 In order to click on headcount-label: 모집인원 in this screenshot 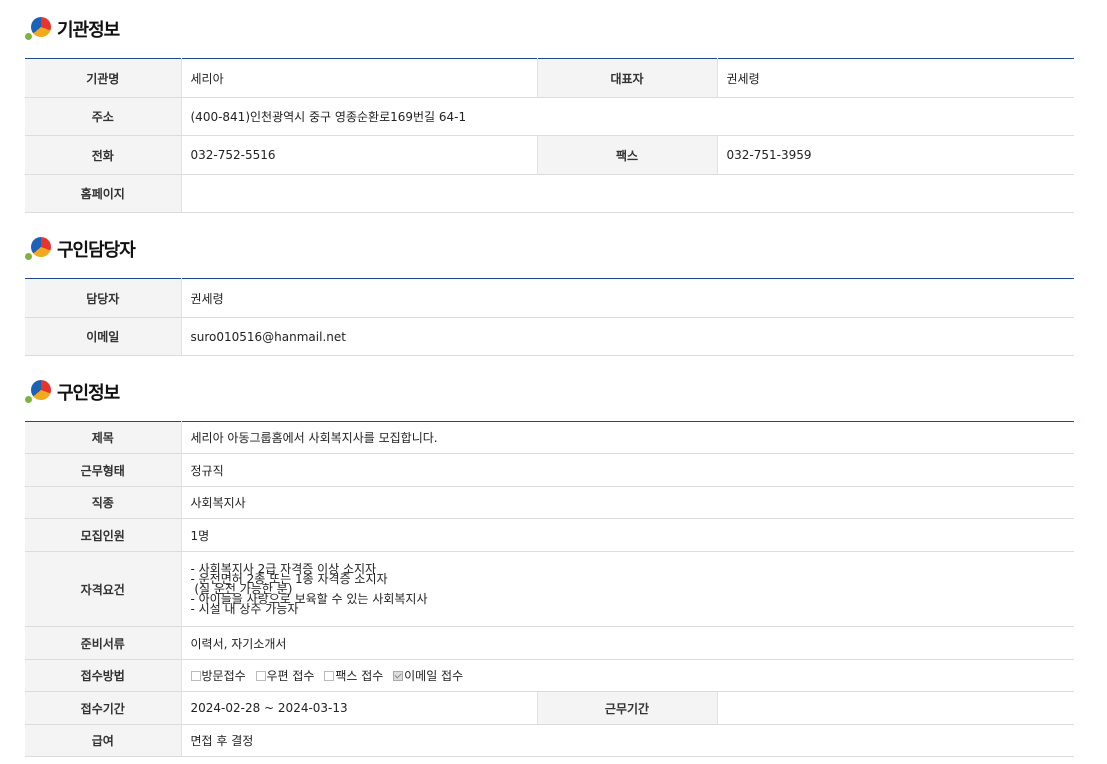, I will do `click(103, 535)`.